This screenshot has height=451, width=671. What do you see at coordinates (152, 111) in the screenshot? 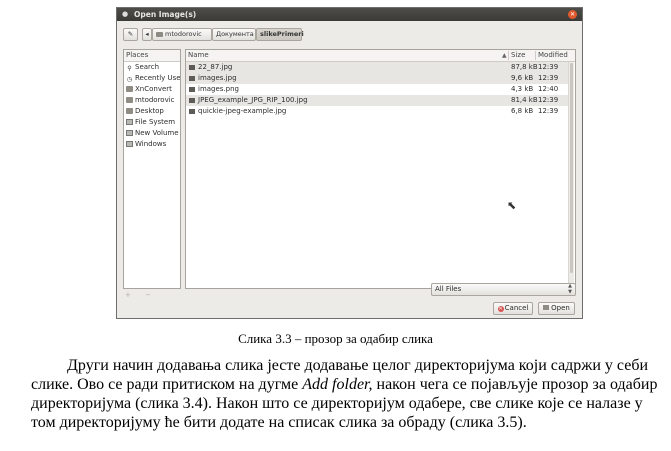
I see `place-item-desktop: Desktop` at bounding box center [152, 111].